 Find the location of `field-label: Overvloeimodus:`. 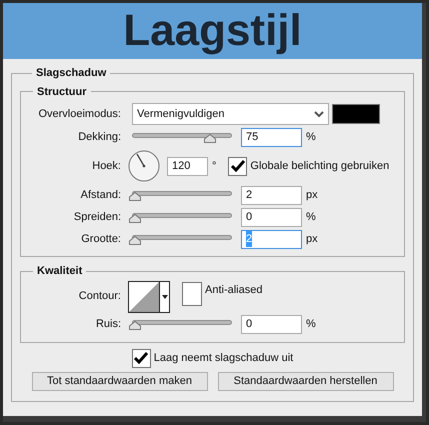

field-label: Overvloeimodus: is located at coordinates (79, 114).